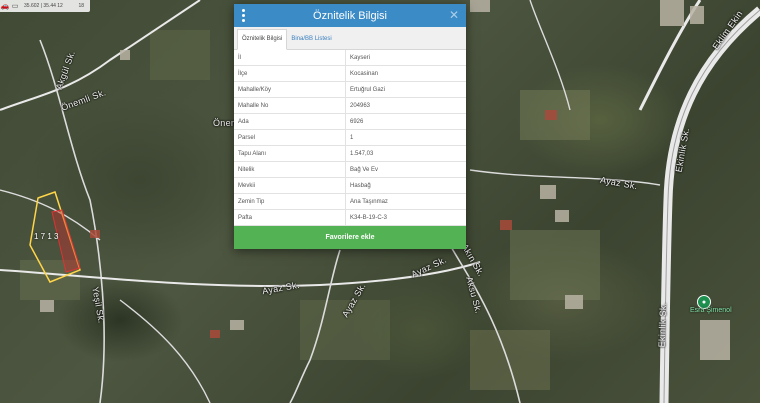  I want to click on car-icon: 🚗, so click(5, 6).